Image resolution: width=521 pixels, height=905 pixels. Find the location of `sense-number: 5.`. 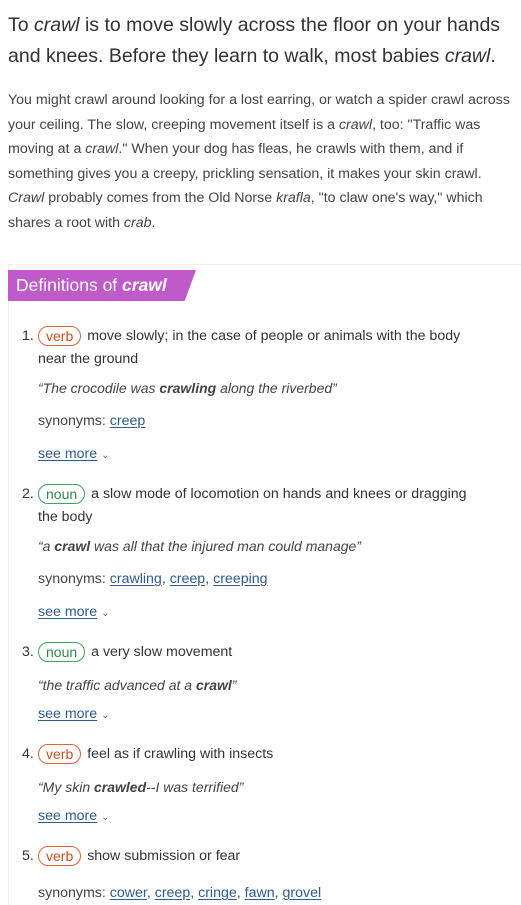

sense-number: 5. is located at coordinates (28, 856).